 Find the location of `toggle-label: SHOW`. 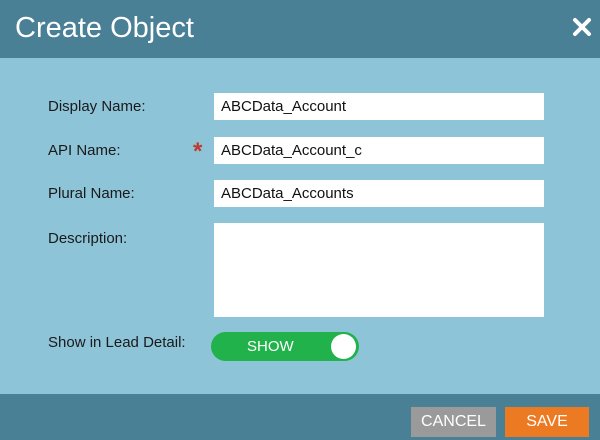

toggle-label: SHOW is located at coordinates (270, 346).